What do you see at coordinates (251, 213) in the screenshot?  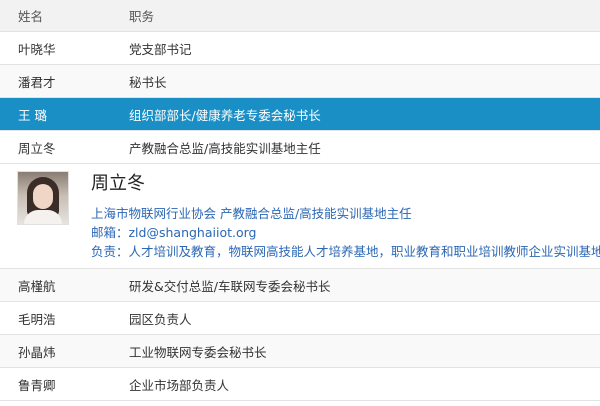 I see `detail-org-title: 上海市物联网行业协会 产教融合总监/高技能实训基地主任` at bounding box center [251, 213].